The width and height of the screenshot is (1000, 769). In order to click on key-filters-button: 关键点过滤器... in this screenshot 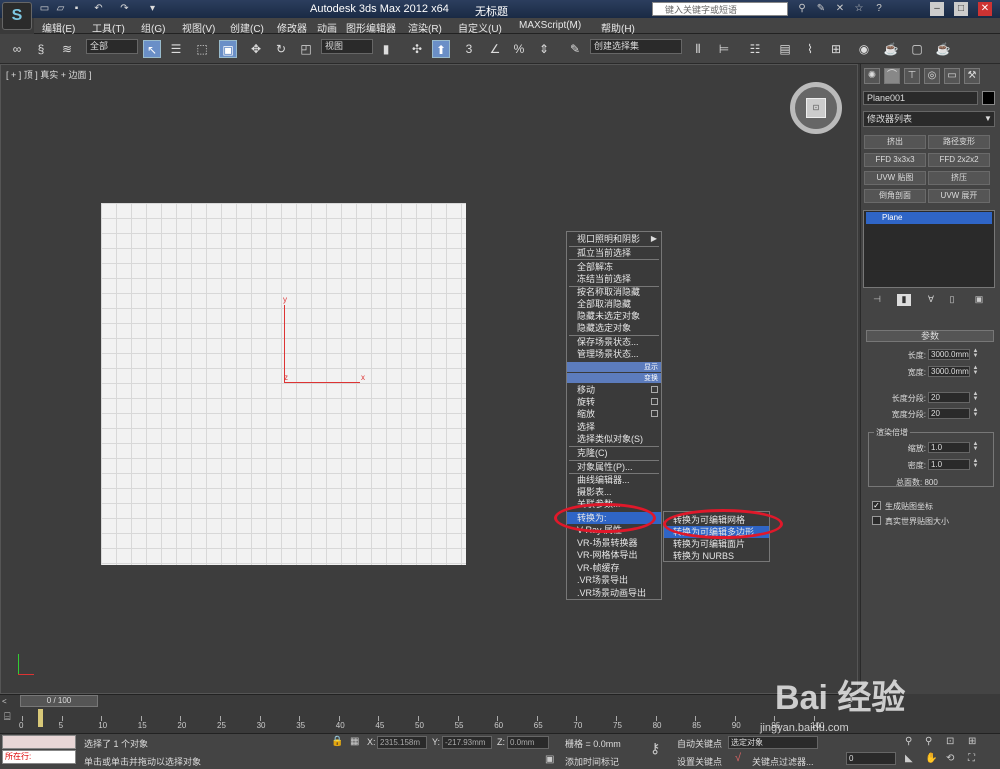, I will do `click(783, 761)`.